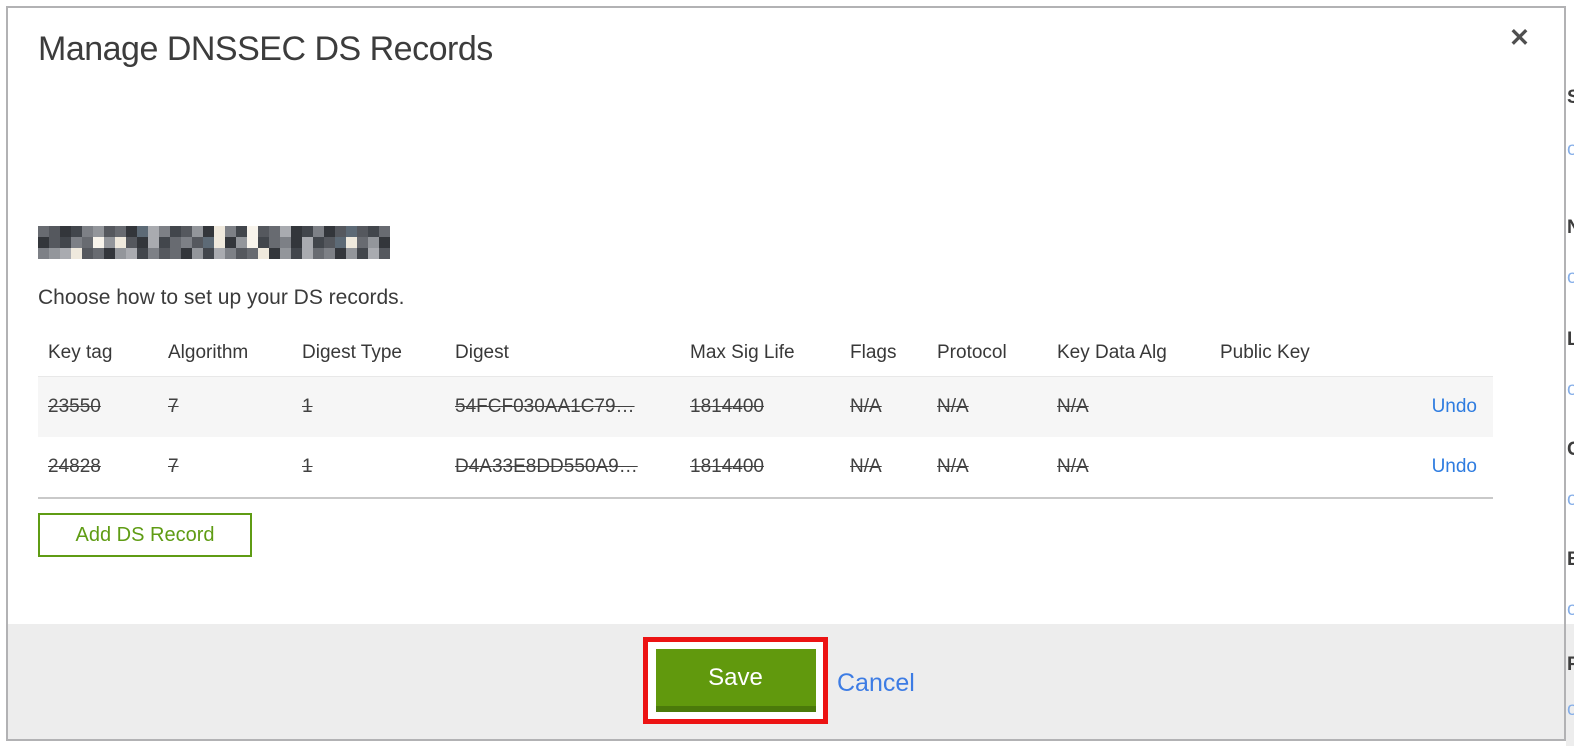  I want to click on column-header-public-key: Public Key, so click(1265, 352).